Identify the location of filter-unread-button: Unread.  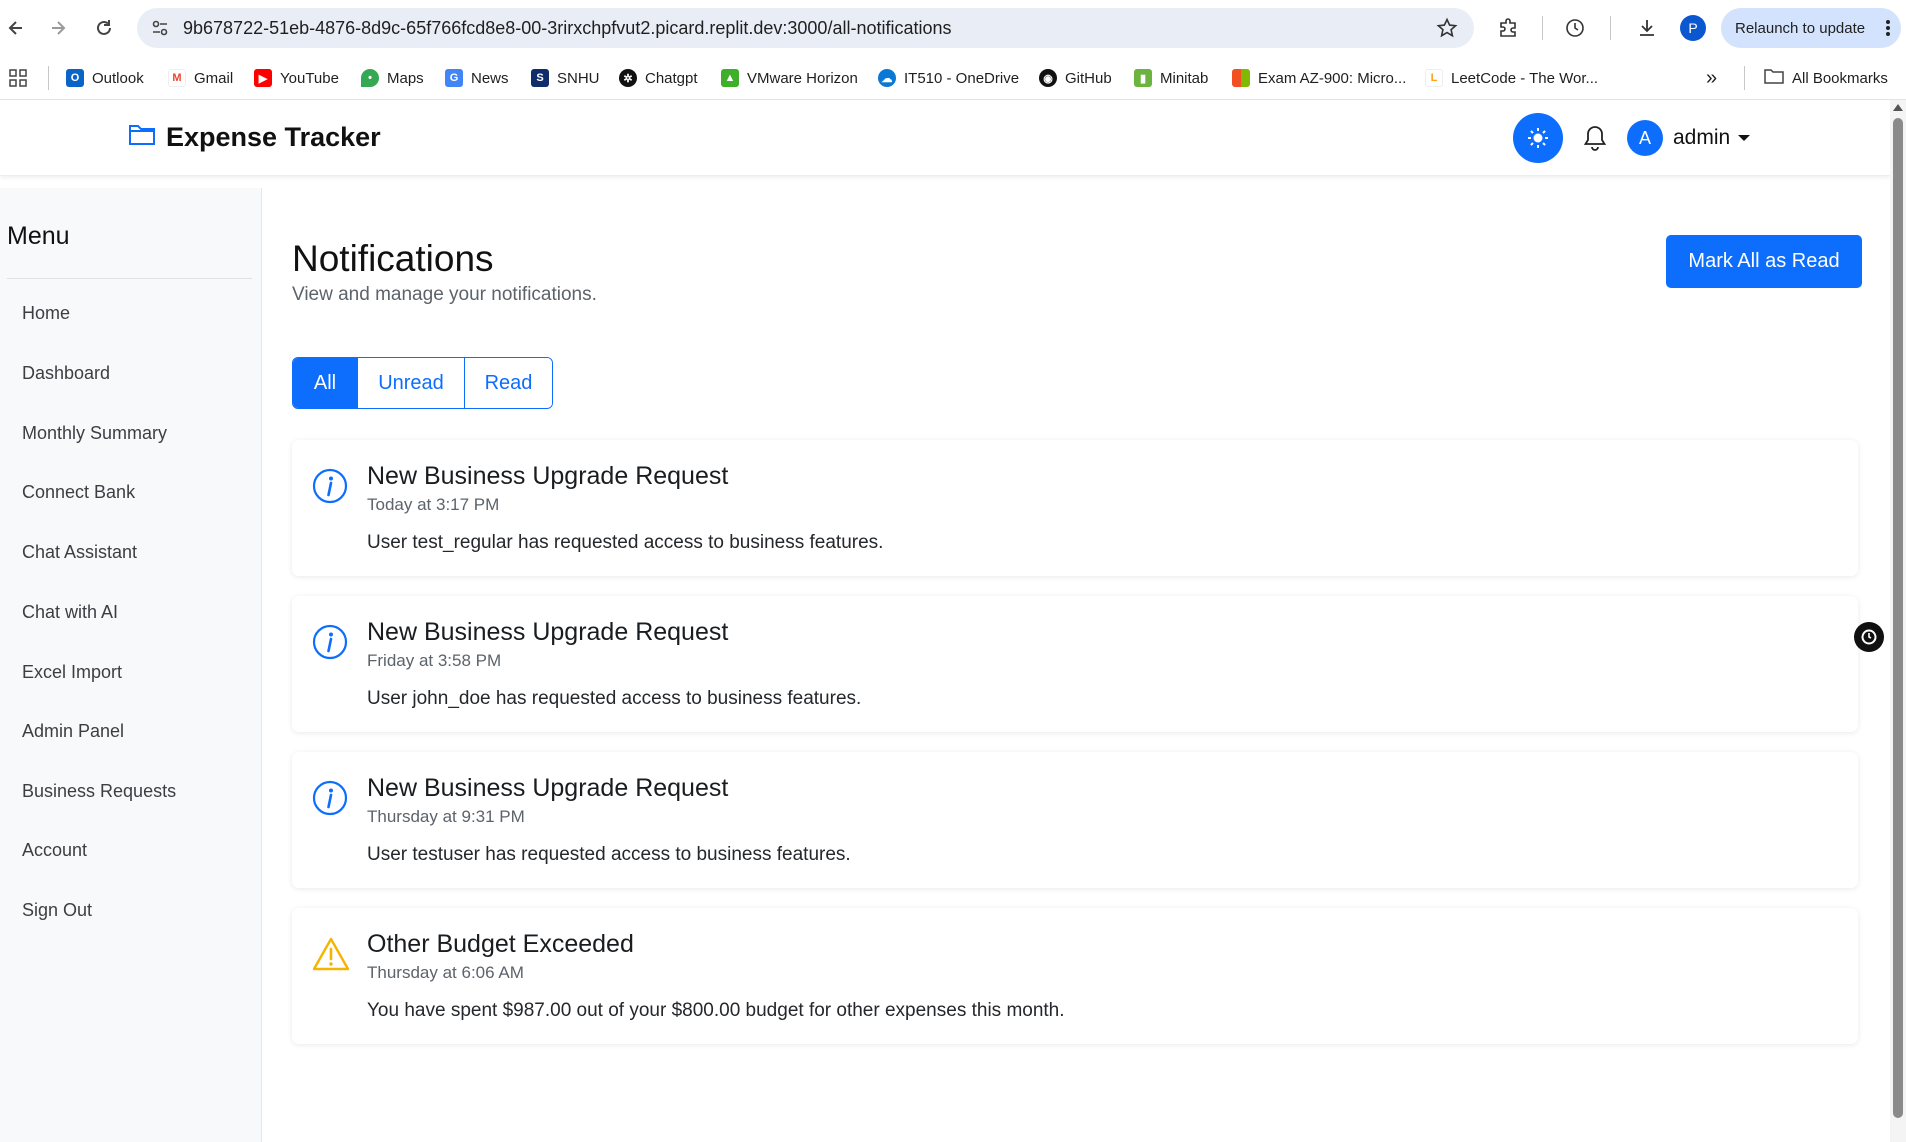
(411, 383).